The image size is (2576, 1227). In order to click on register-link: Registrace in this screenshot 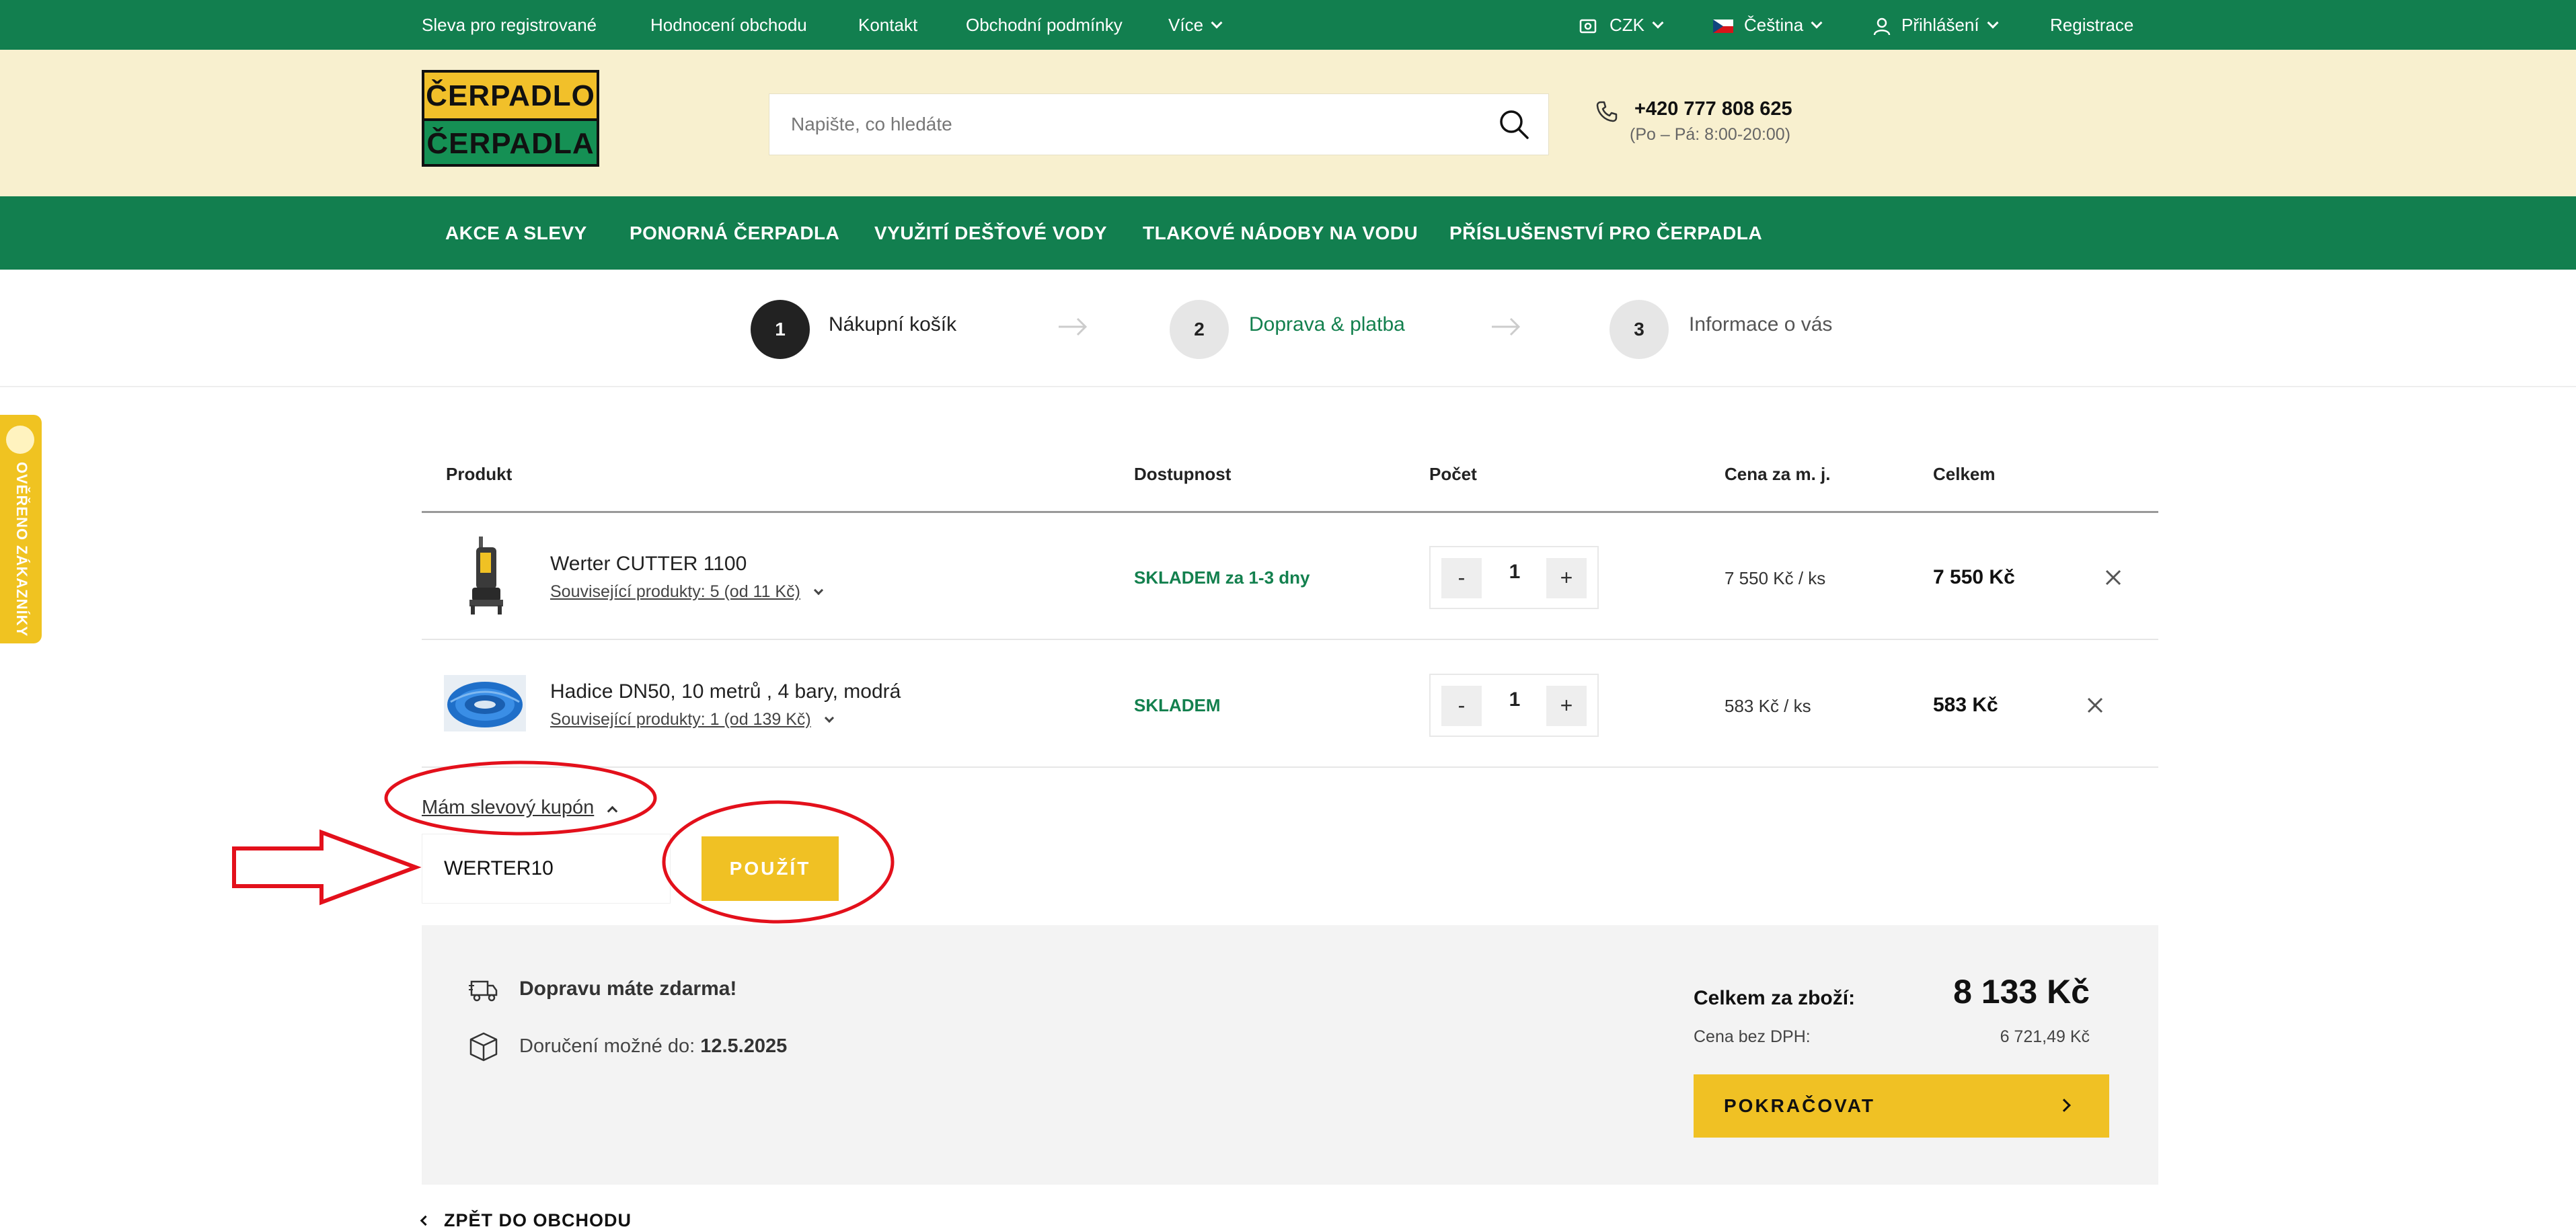, I will do `click(2091, 25)`.